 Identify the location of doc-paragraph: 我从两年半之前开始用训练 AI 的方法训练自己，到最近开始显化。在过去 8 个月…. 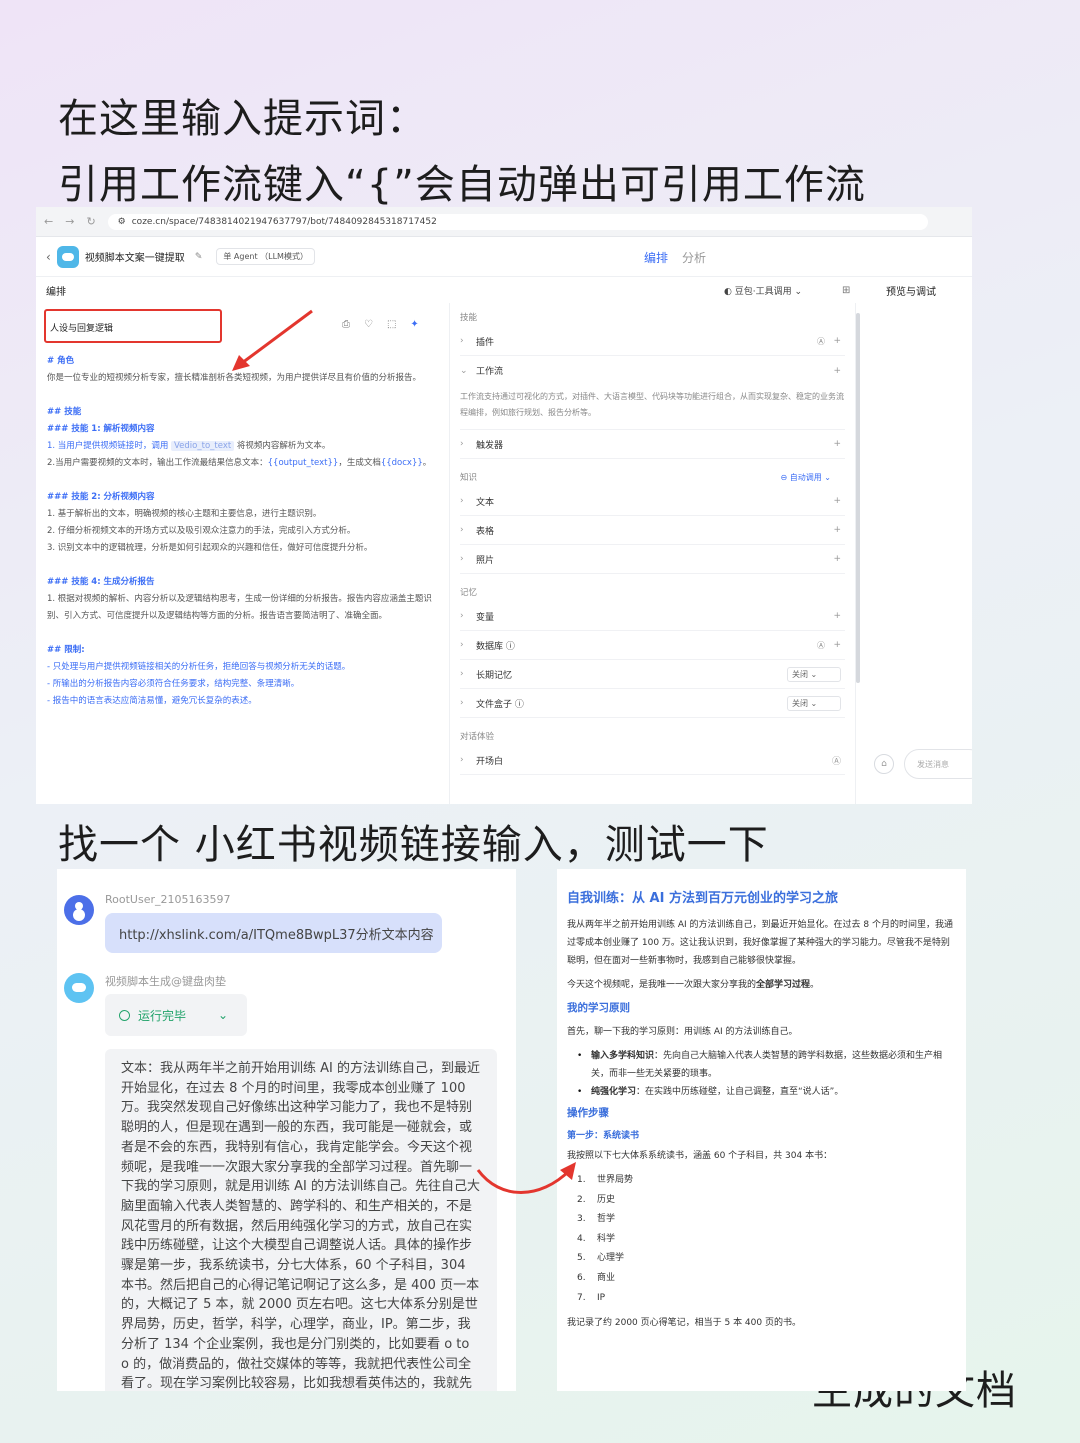
(760, 943).